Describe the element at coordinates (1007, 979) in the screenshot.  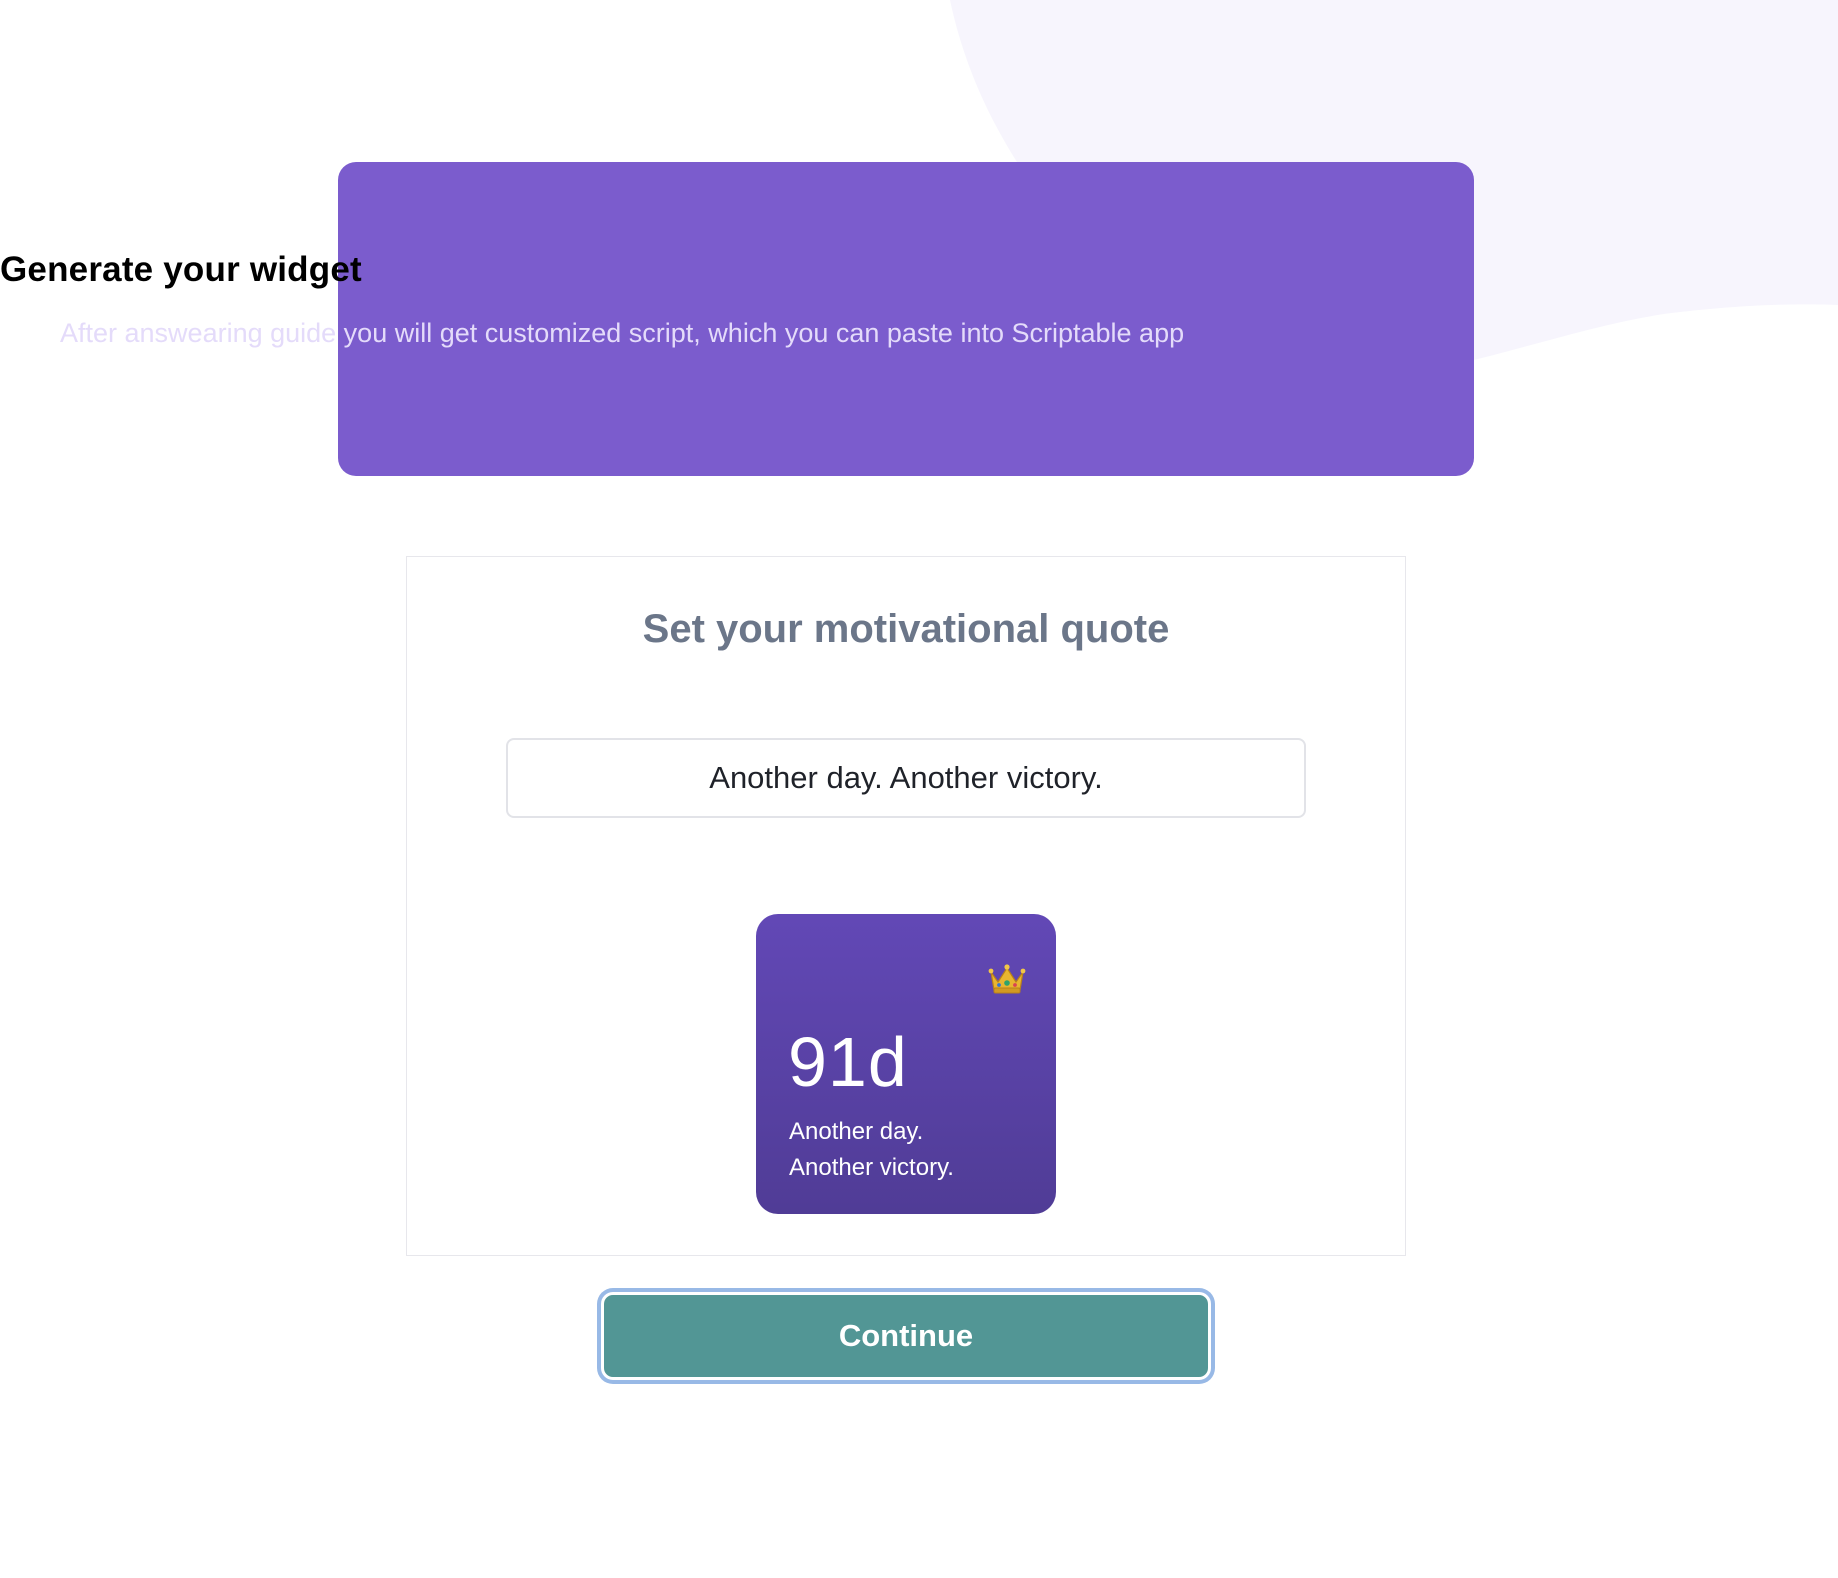
I see `crown-icon` at that location.